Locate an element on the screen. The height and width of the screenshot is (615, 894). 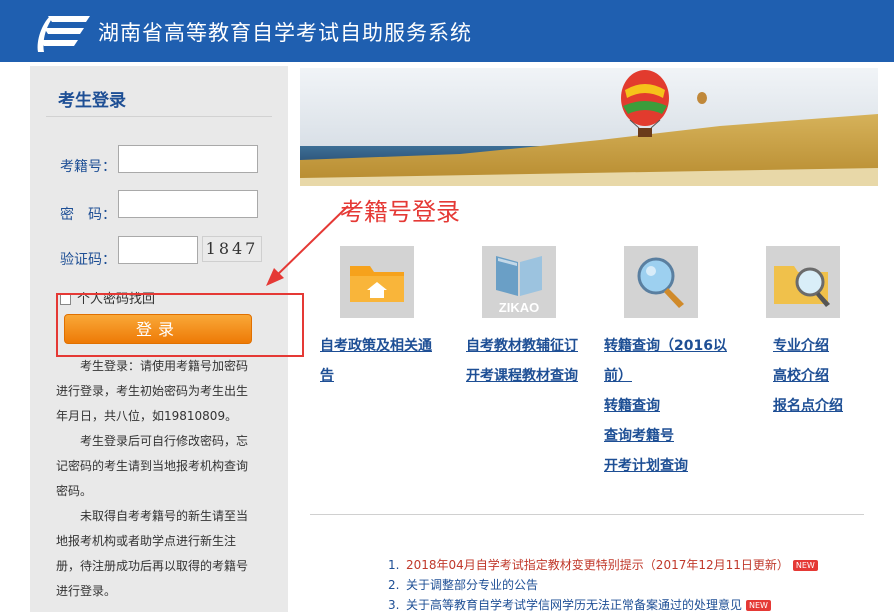
news-item: 2. 关于调整部分专业的公告 is located at coordinates (603, 585).